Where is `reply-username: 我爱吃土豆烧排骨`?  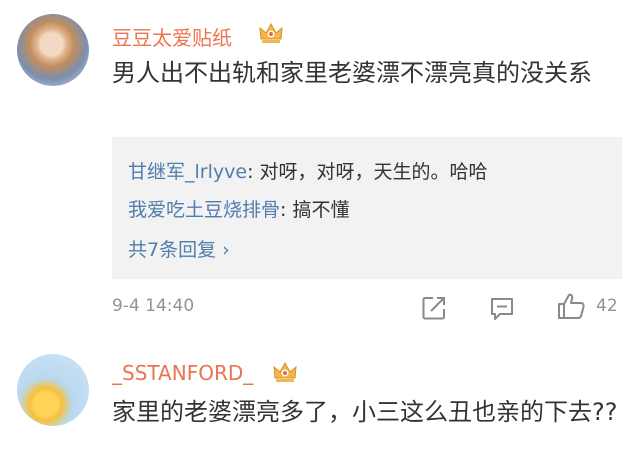 reply-username: 我爱吃土豆烧排骨 is located at coordinates (204, 210).